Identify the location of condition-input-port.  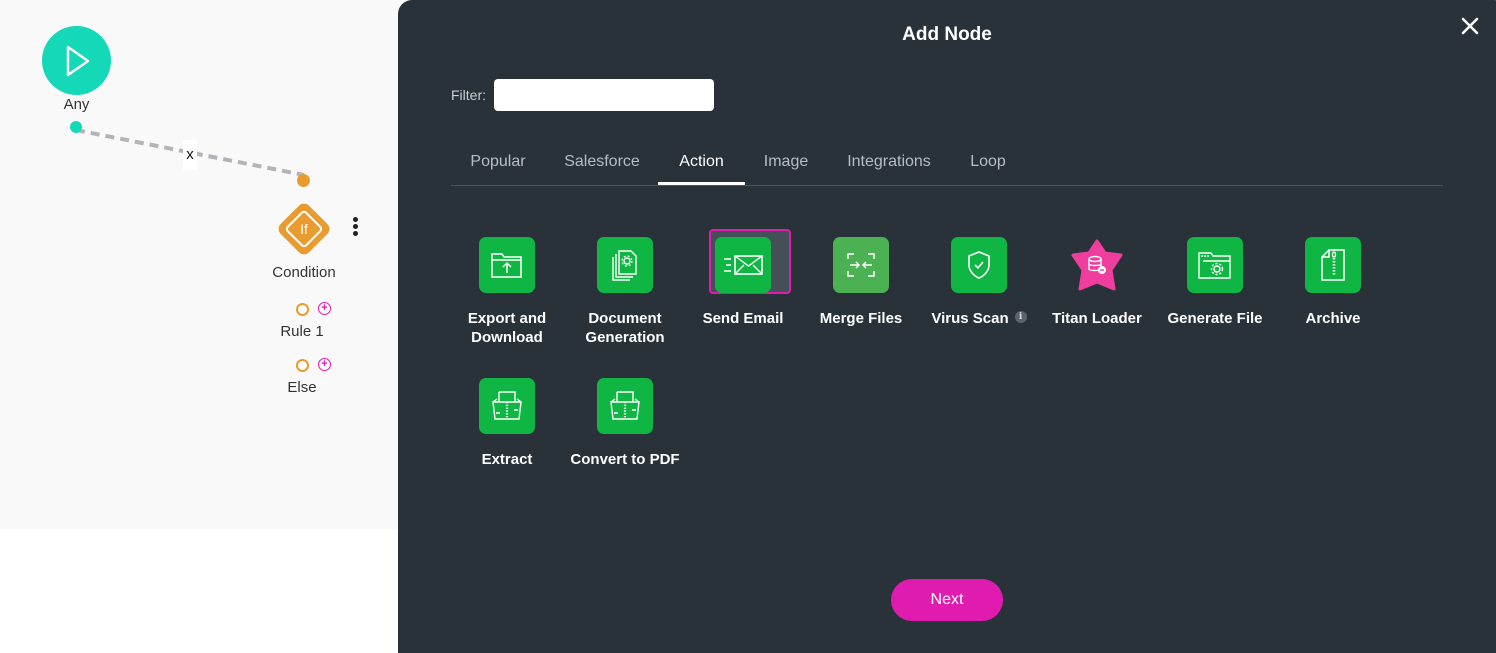
(303, 180).